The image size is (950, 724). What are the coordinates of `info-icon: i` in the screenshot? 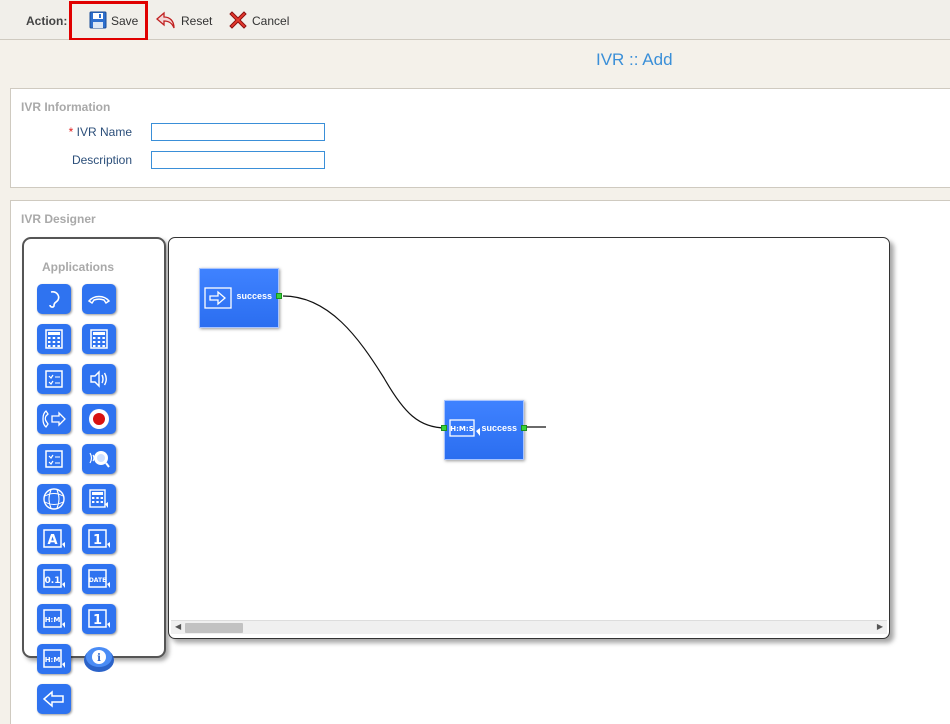 It's located at (99, 659).